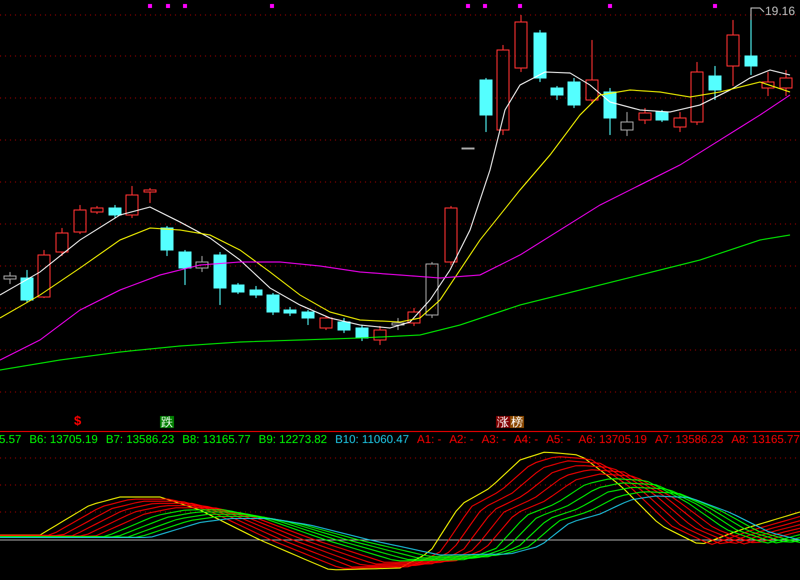  Describe the element at coordinates (765, 441) in the screenshot. I see `indicator-reading: A8: 13165.77` at that location.